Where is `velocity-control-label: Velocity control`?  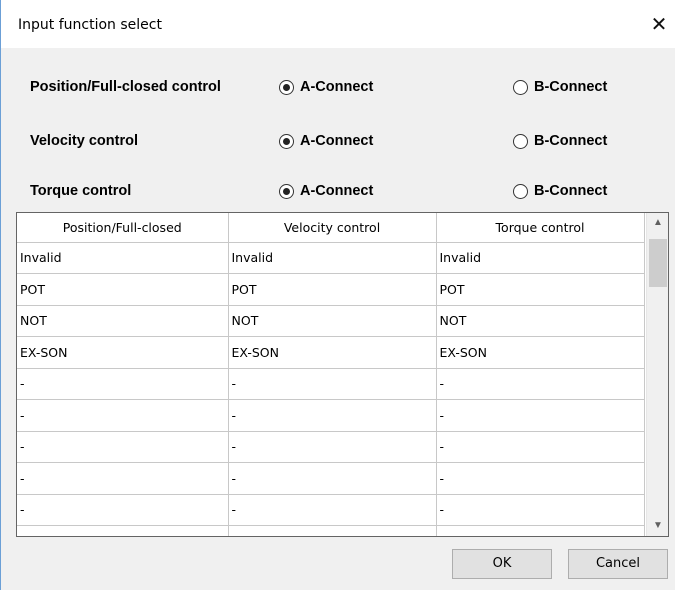 velocity-control-label: Velocity control is located at coordinates (84, 141).